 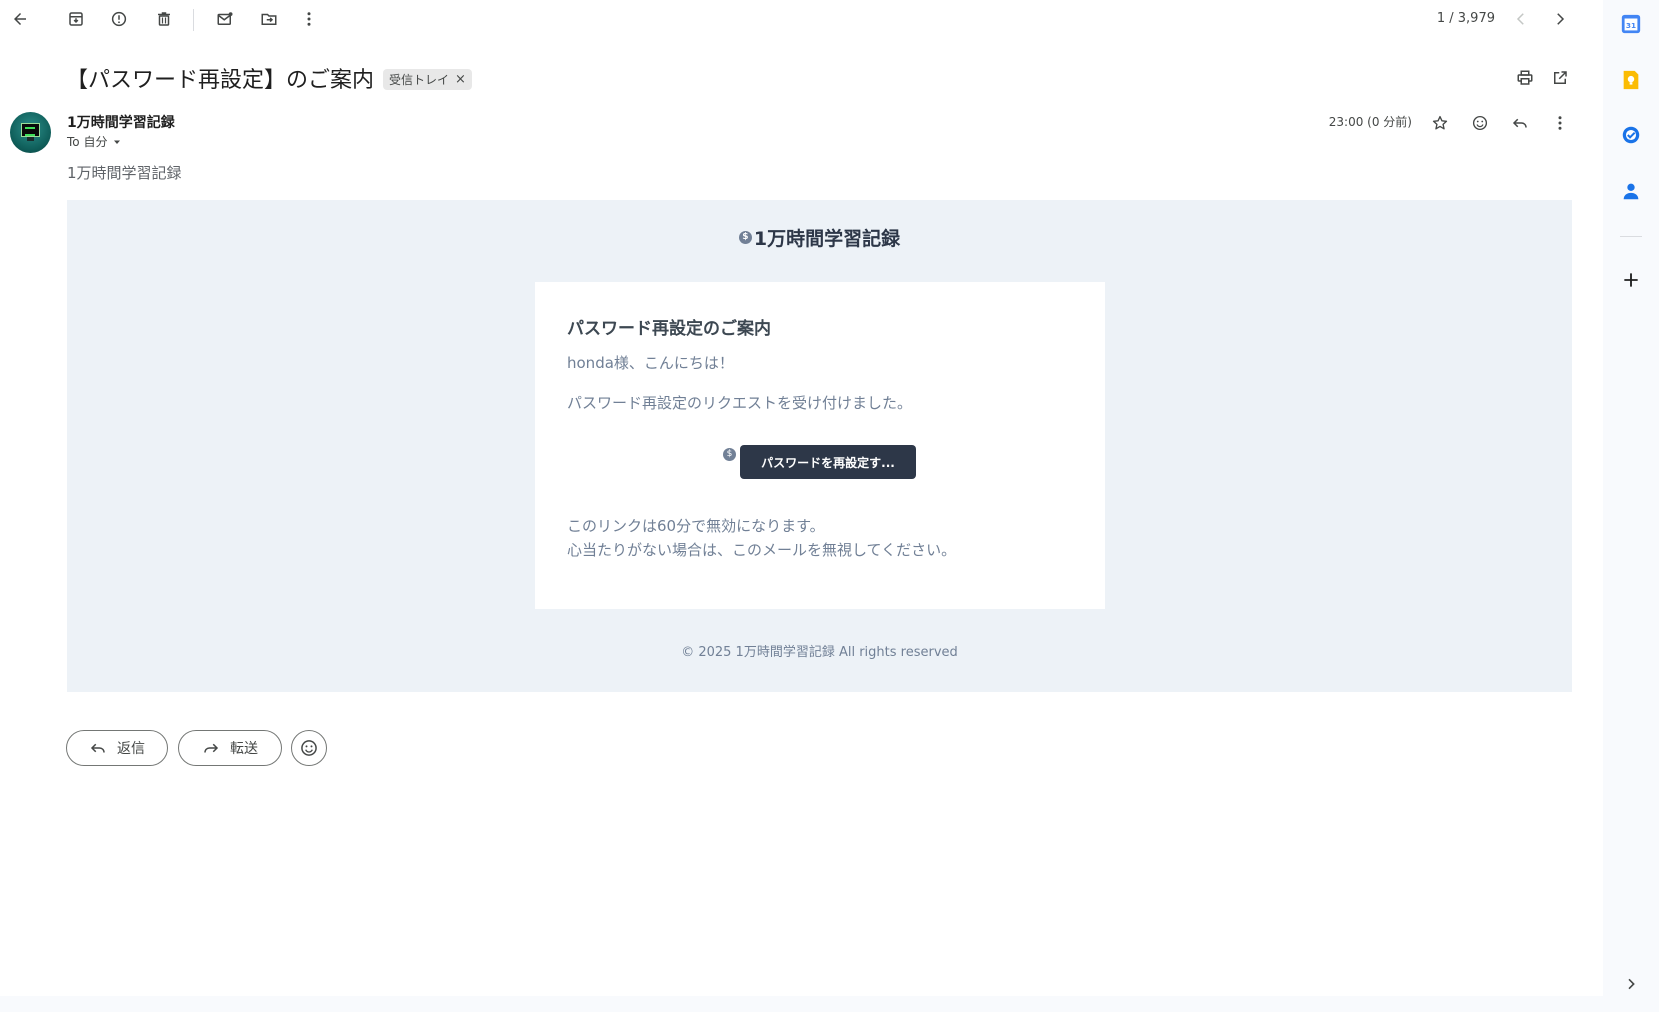 I want to click on print-icon, so click(x=1525, y=77).